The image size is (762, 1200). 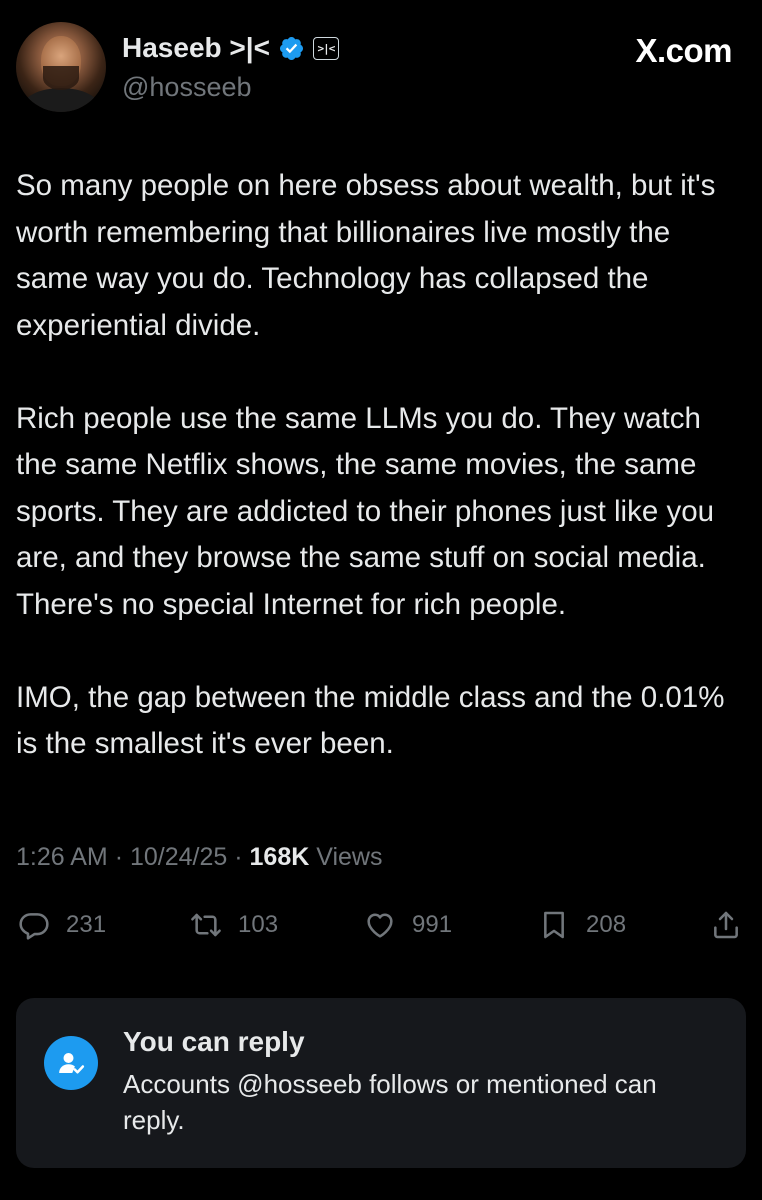 What do you see at coordinates (178, 857) in the screenshot?
I see `tweet-date: 10/24/25` at bounding box center [178, 857].